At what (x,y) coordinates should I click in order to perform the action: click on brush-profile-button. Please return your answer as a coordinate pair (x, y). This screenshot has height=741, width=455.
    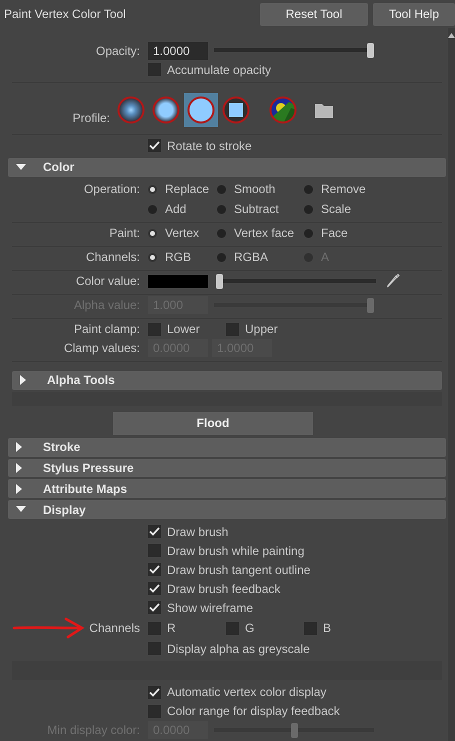
    Looking at the image, I should click on (201, 110).